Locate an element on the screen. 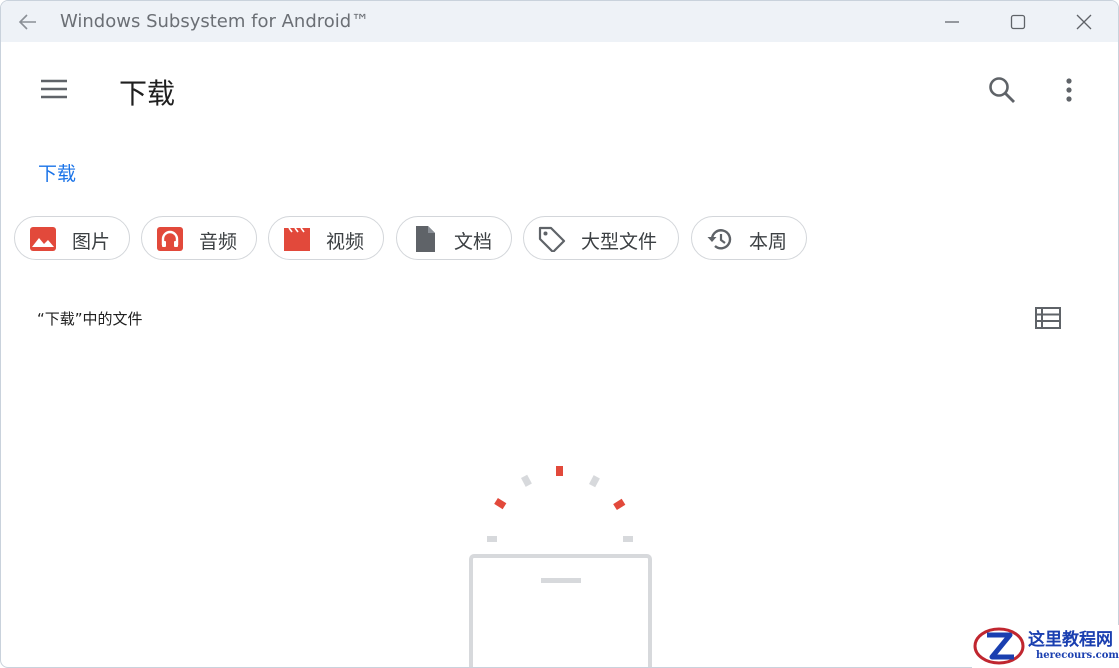 This screenshot has height=668, width=1119. history-icon is located at coordinates (719, 239).